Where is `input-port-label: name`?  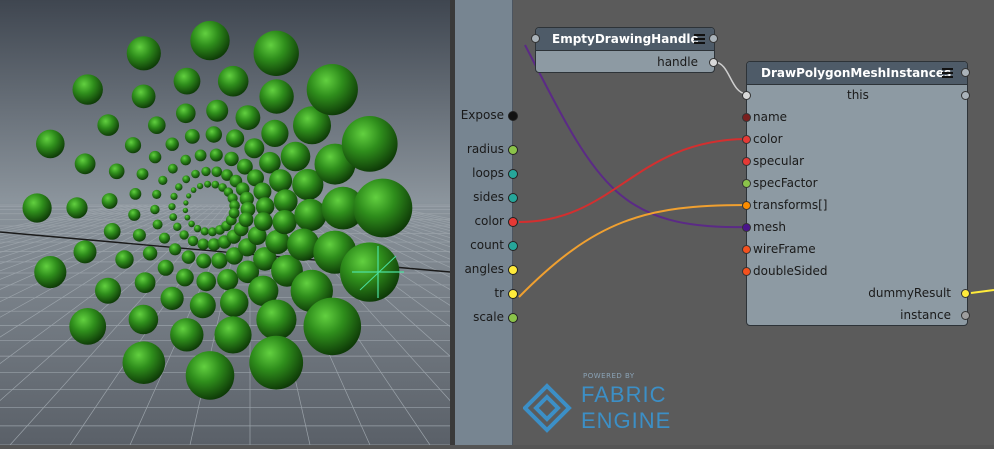
input-port-label: name is located at coordinates (770, 117).